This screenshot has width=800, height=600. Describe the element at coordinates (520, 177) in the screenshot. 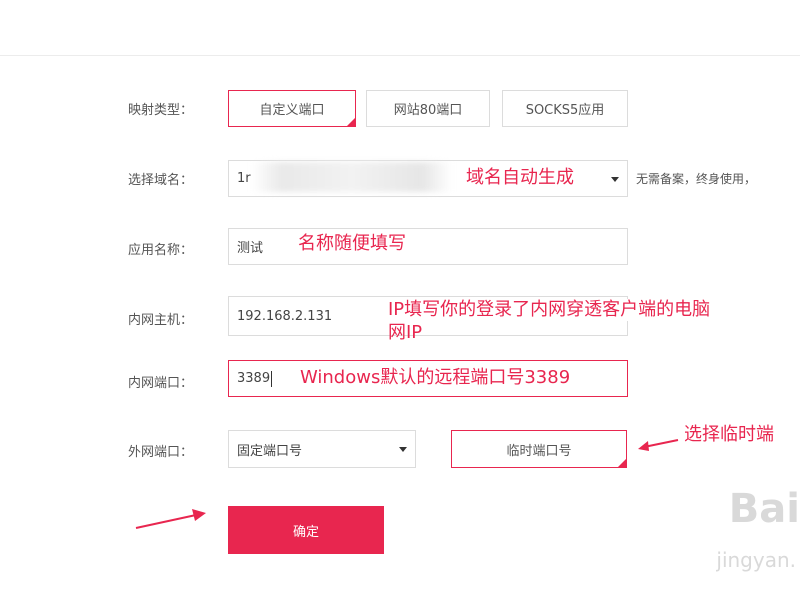

I see `annotation-domain: 域名自动生成` at that location.